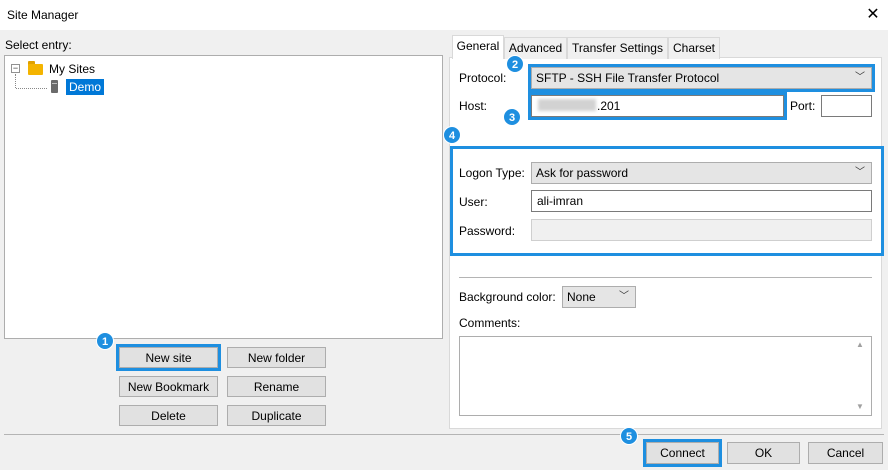 The height and width of the screenshot is (470, 888). What do you see at coordinates (444, 15) in the screenshot?
I see `title-bar` at bounding box center [444, 15].